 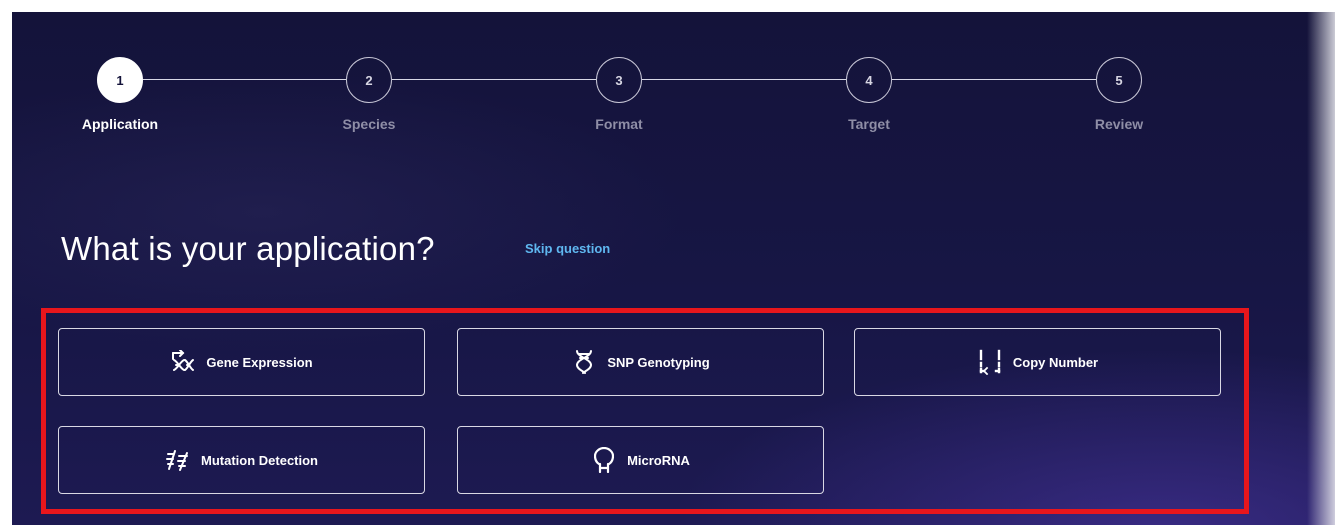 What do you see at coordinates (1321, 268) in the screenshot?
I see `panel-right-fade` at bounding box center [1321, 268].